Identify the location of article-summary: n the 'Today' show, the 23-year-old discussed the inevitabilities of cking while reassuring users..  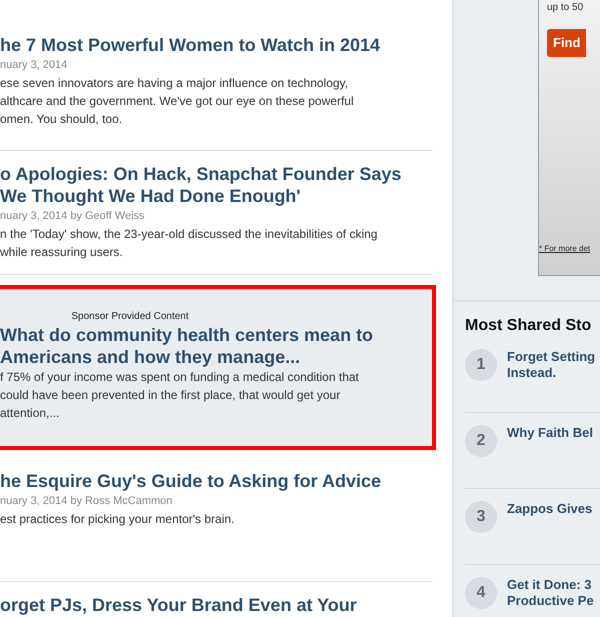
(189, 243).